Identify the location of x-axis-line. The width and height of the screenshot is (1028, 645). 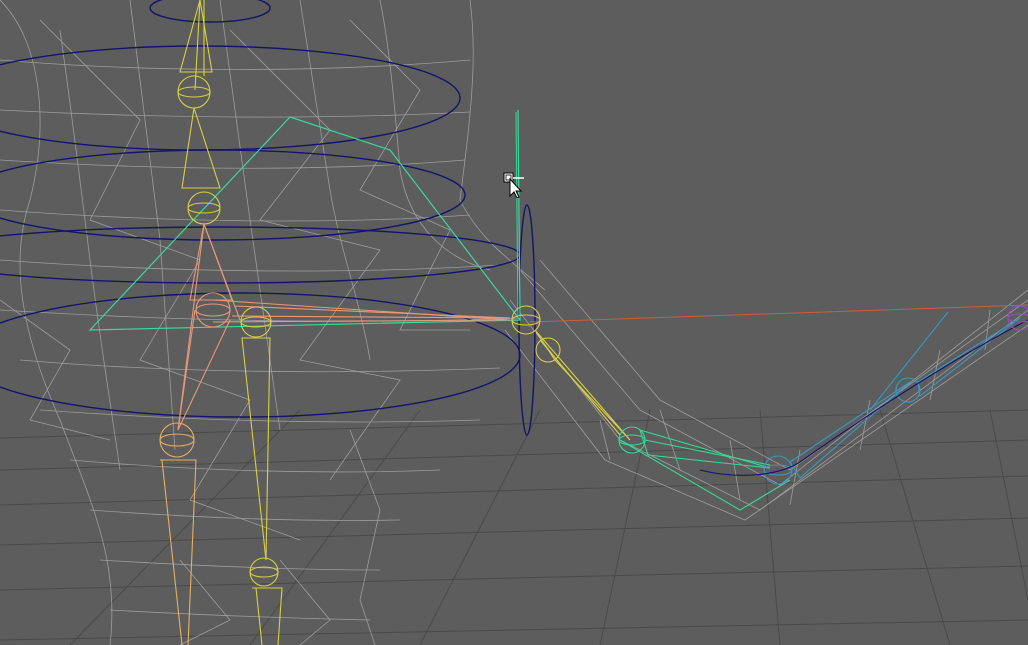
(778, 313).